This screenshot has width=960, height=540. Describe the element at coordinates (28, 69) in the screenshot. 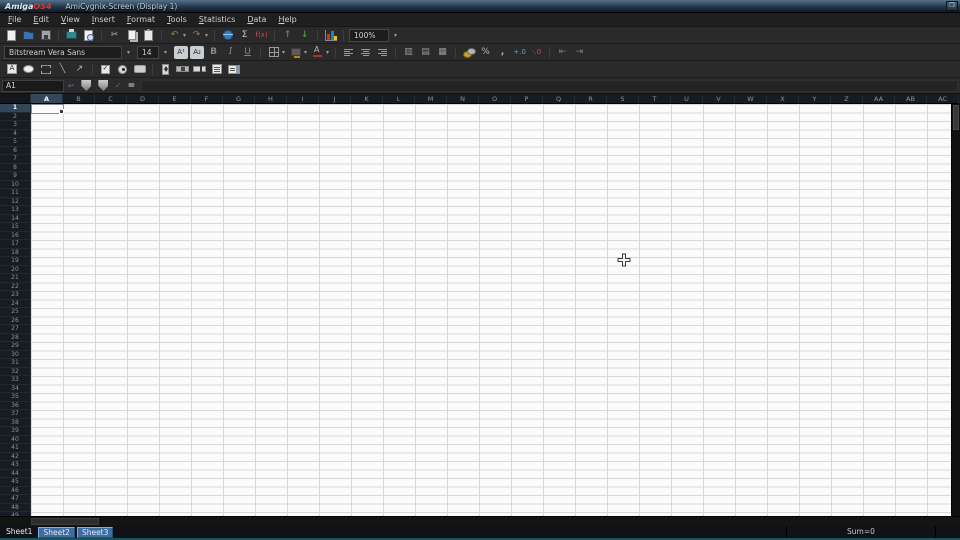

I see `create-ellipse-button` at that location.